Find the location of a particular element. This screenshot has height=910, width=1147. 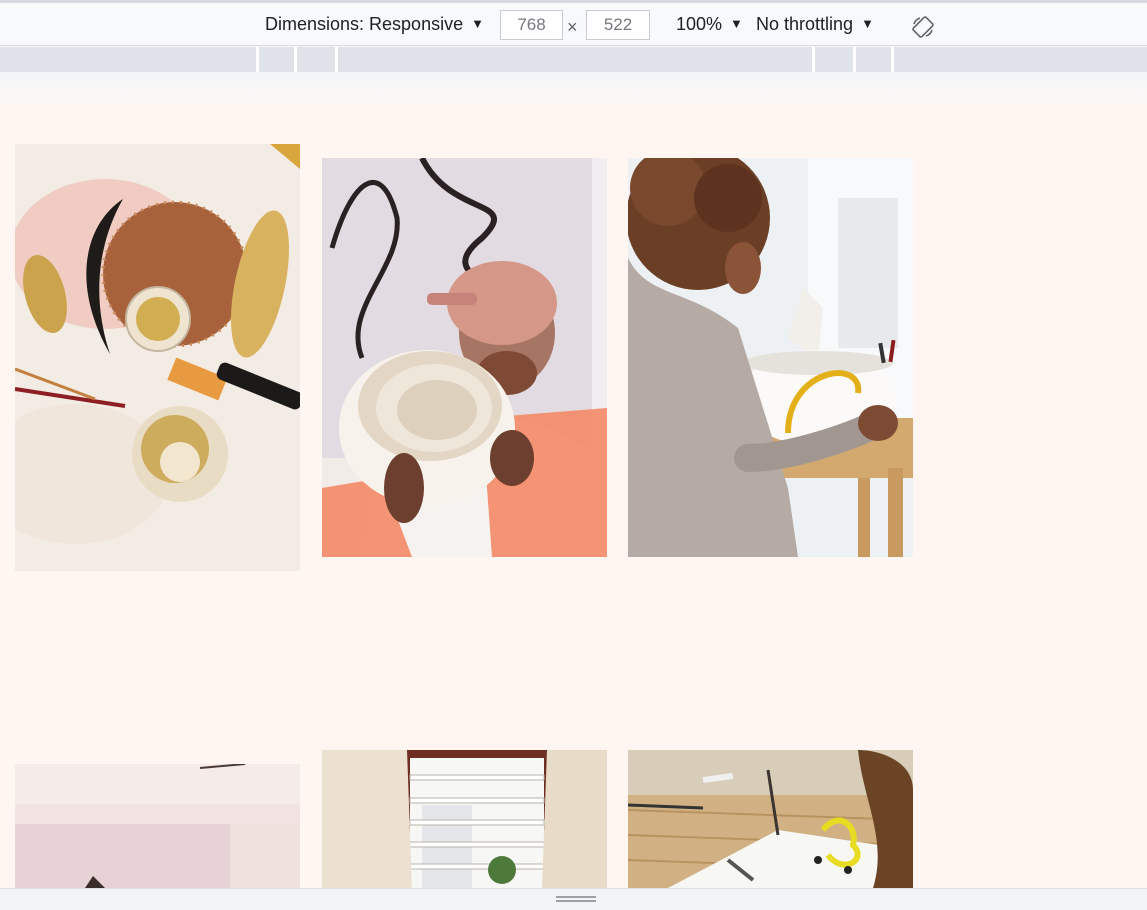

times-symbol: × is located at coordinates (572, 27).